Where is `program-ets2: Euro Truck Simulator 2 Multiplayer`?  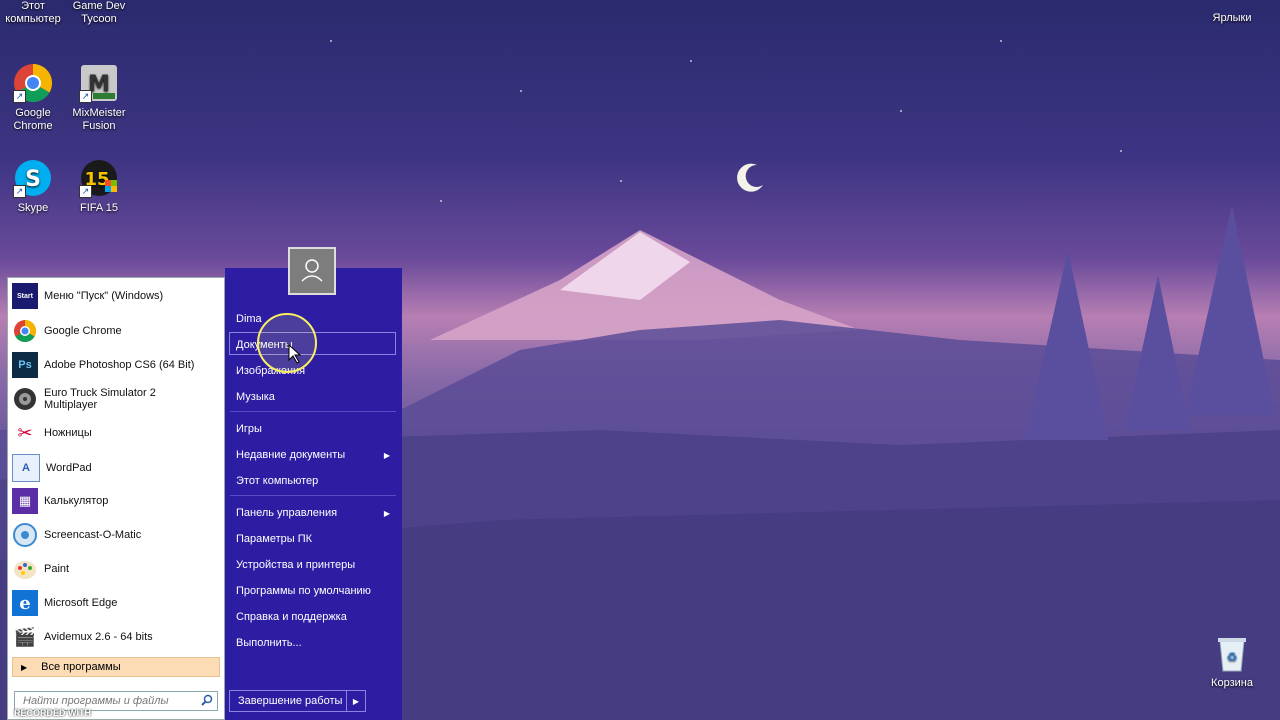
program-ets2: Euro Truck Simulator 2 Multiplayer is located at coordinates (117, 399).